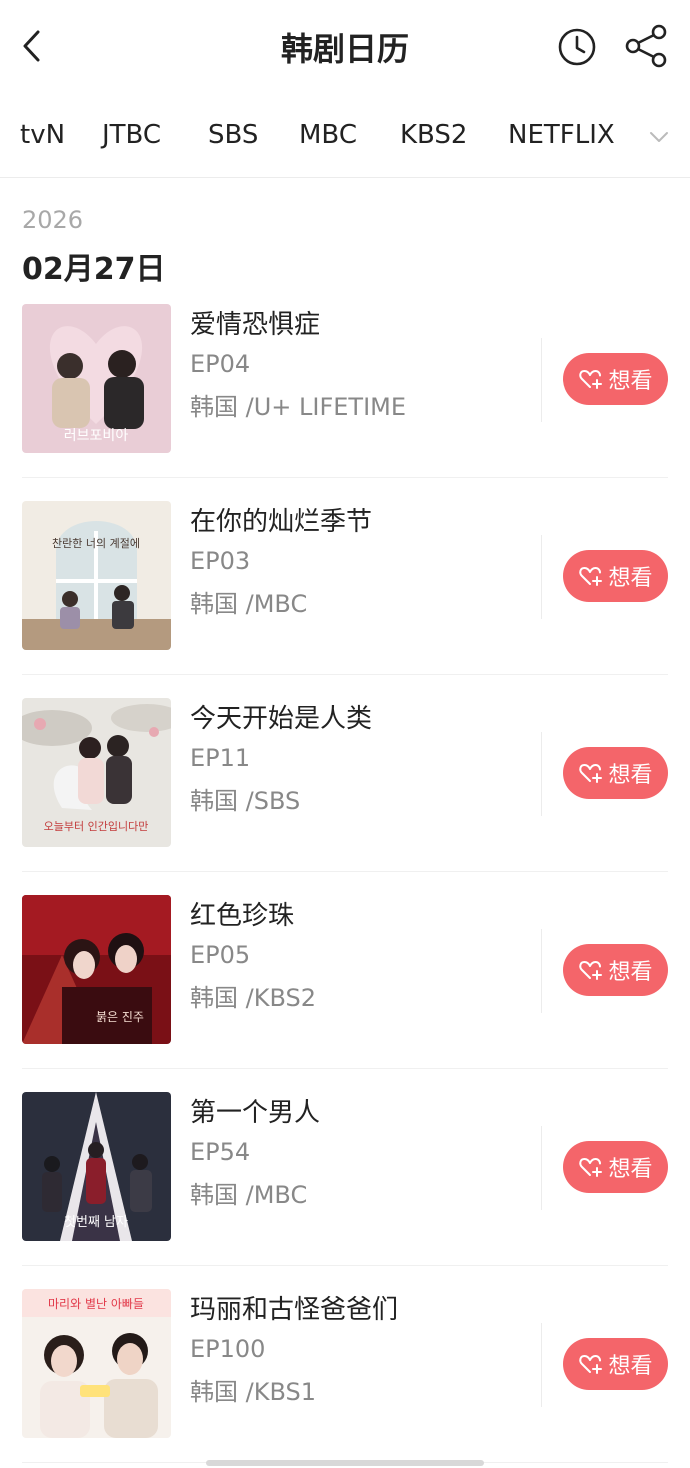 This screenshot has height=1468, width=690. What do you see at coordinates (94, 269) in the screenshot?
I see `date-label: 02月27日` at bounding box center [94, 269].